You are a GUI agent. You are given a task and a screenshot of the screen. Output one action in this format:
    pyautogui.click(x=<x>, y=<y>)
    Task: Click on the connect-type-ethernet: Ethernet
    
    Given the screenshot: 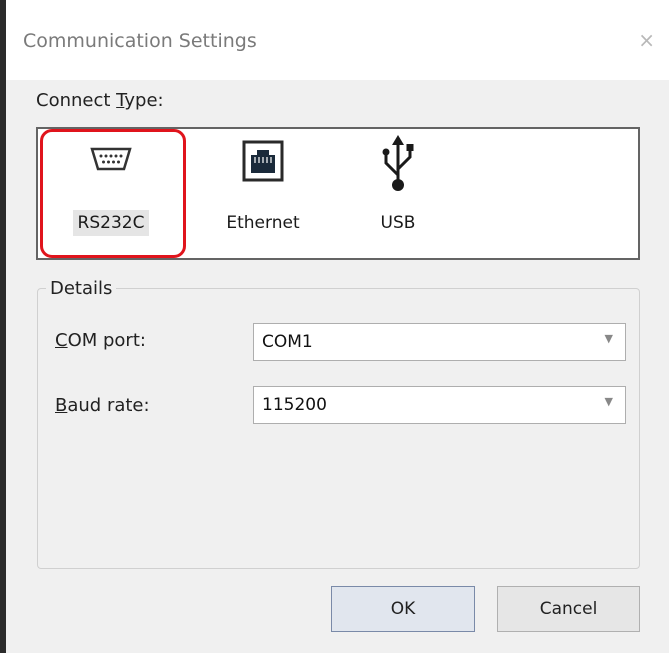 What is the action you would take?
    pyautogui.click(x=263, y=193)
    